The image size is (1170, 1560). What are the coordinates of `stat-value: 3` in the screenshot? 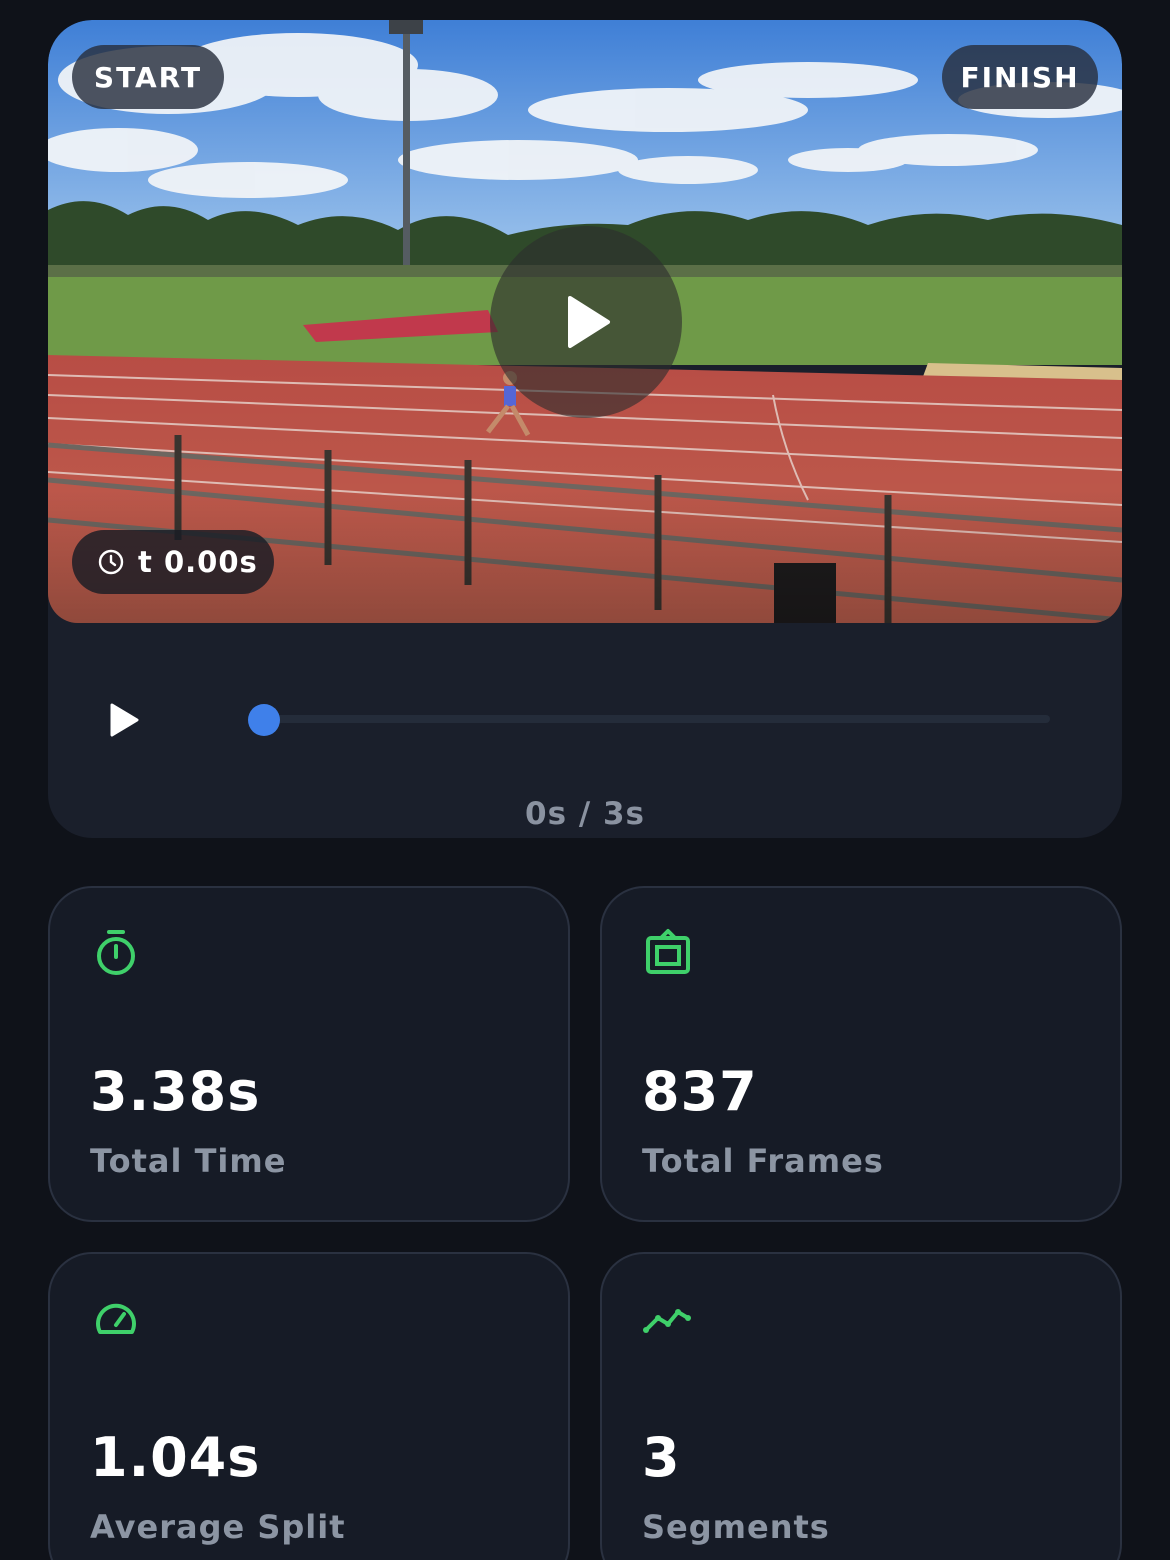 It's located at (661, 1457).